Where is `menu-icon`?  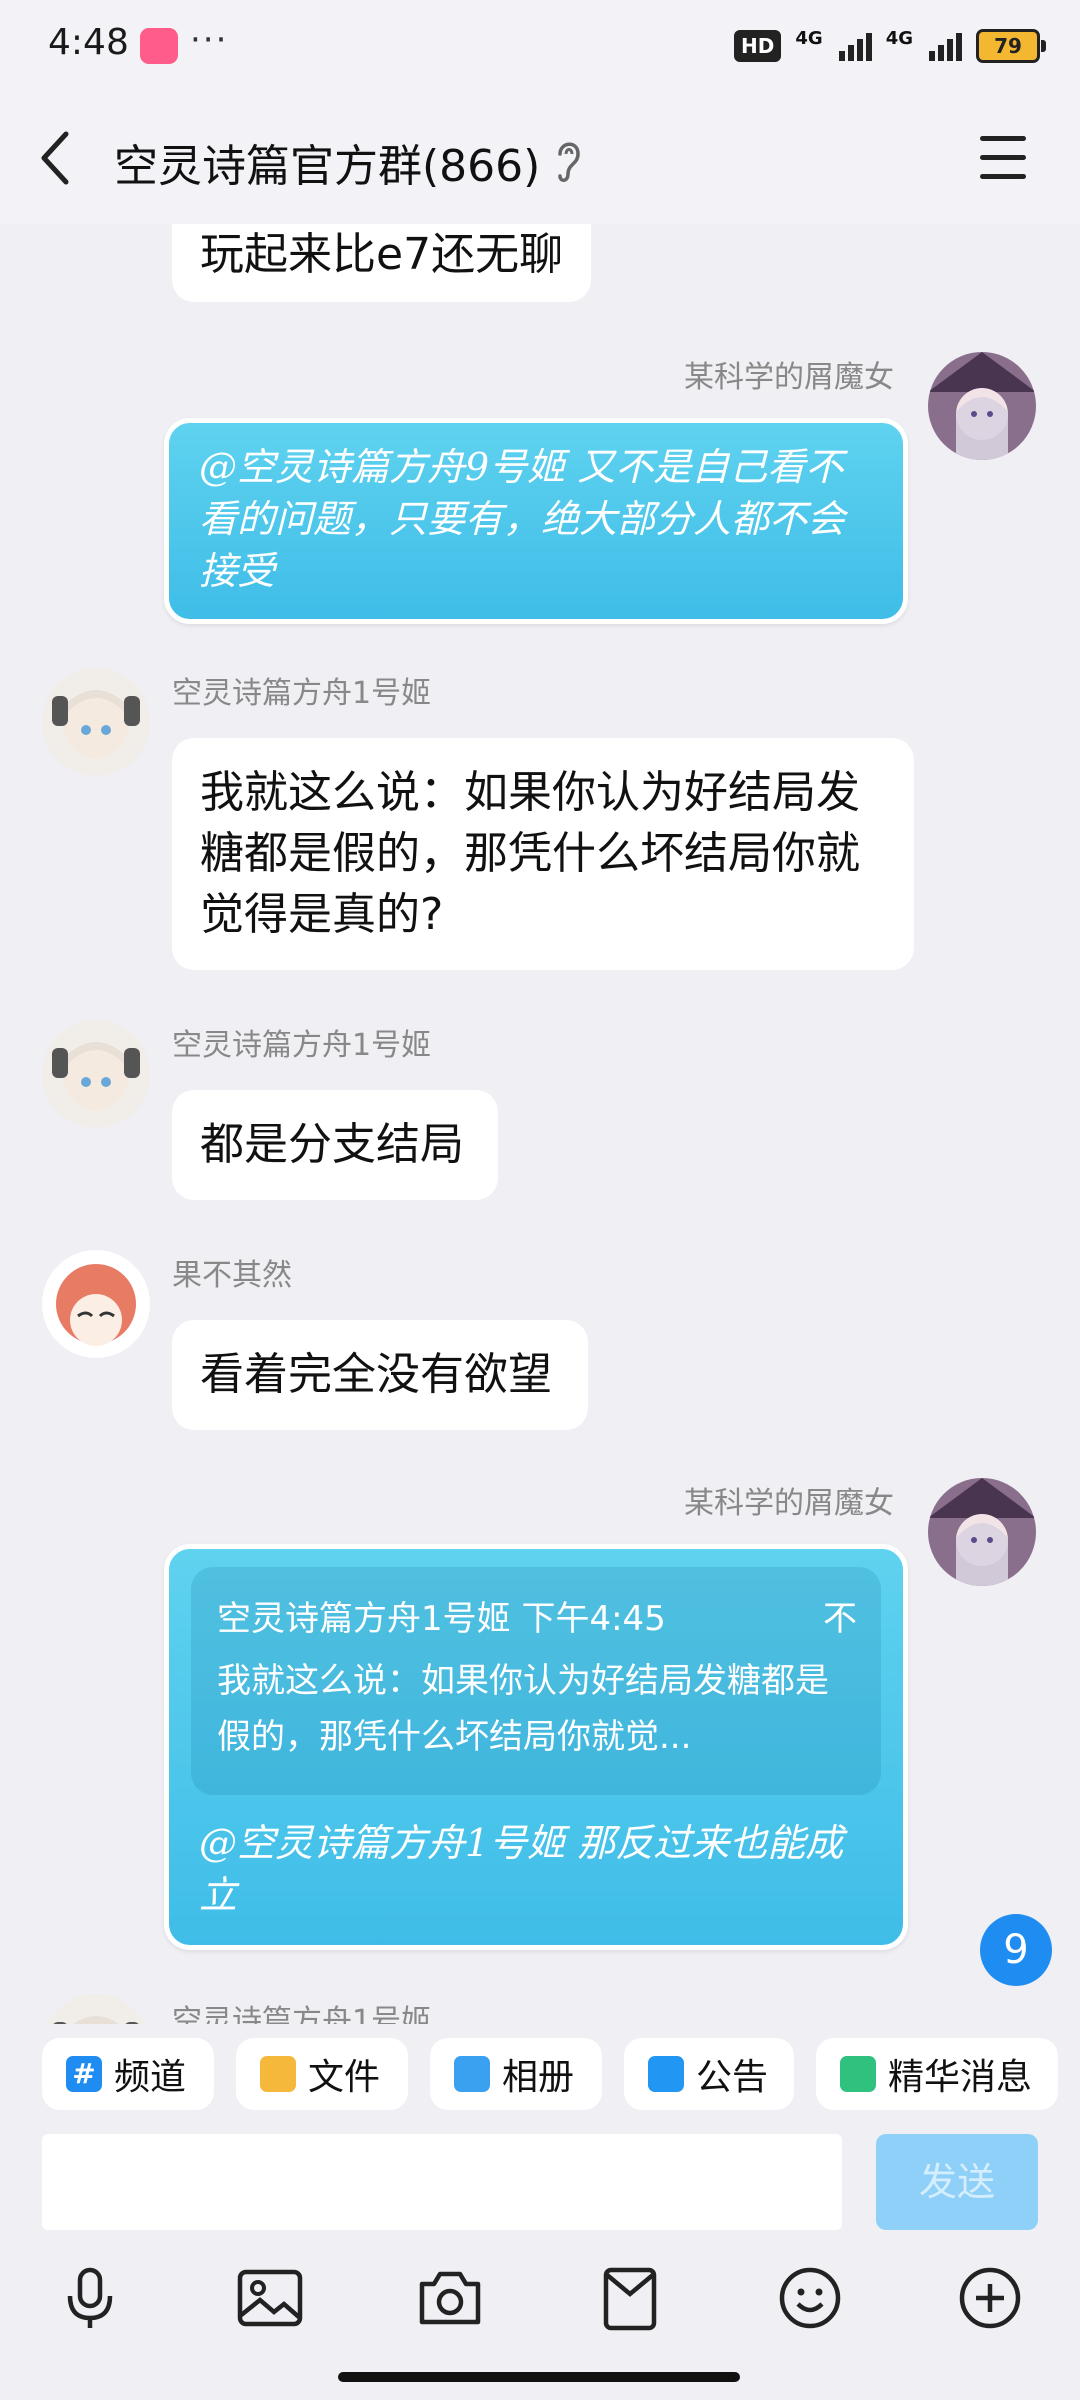
menu-icon is located at coordinates (1004, 158).